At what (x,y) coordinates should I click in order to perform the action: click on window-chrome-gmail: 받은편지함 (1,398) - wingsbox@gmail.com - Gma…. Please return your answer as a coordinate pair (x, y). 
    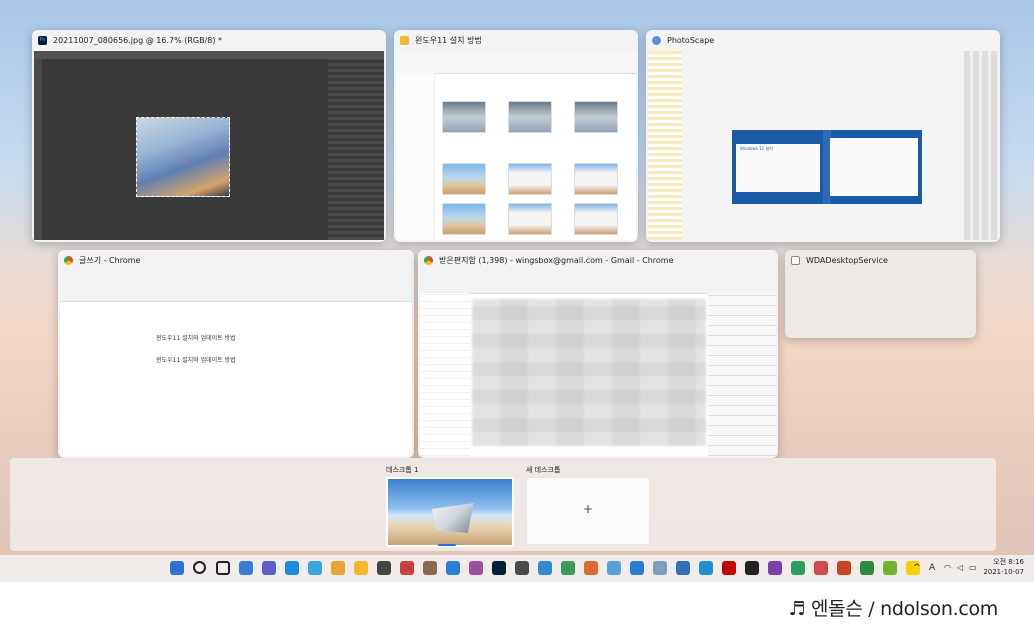
    Looking at the image, I should click on (598, 354).